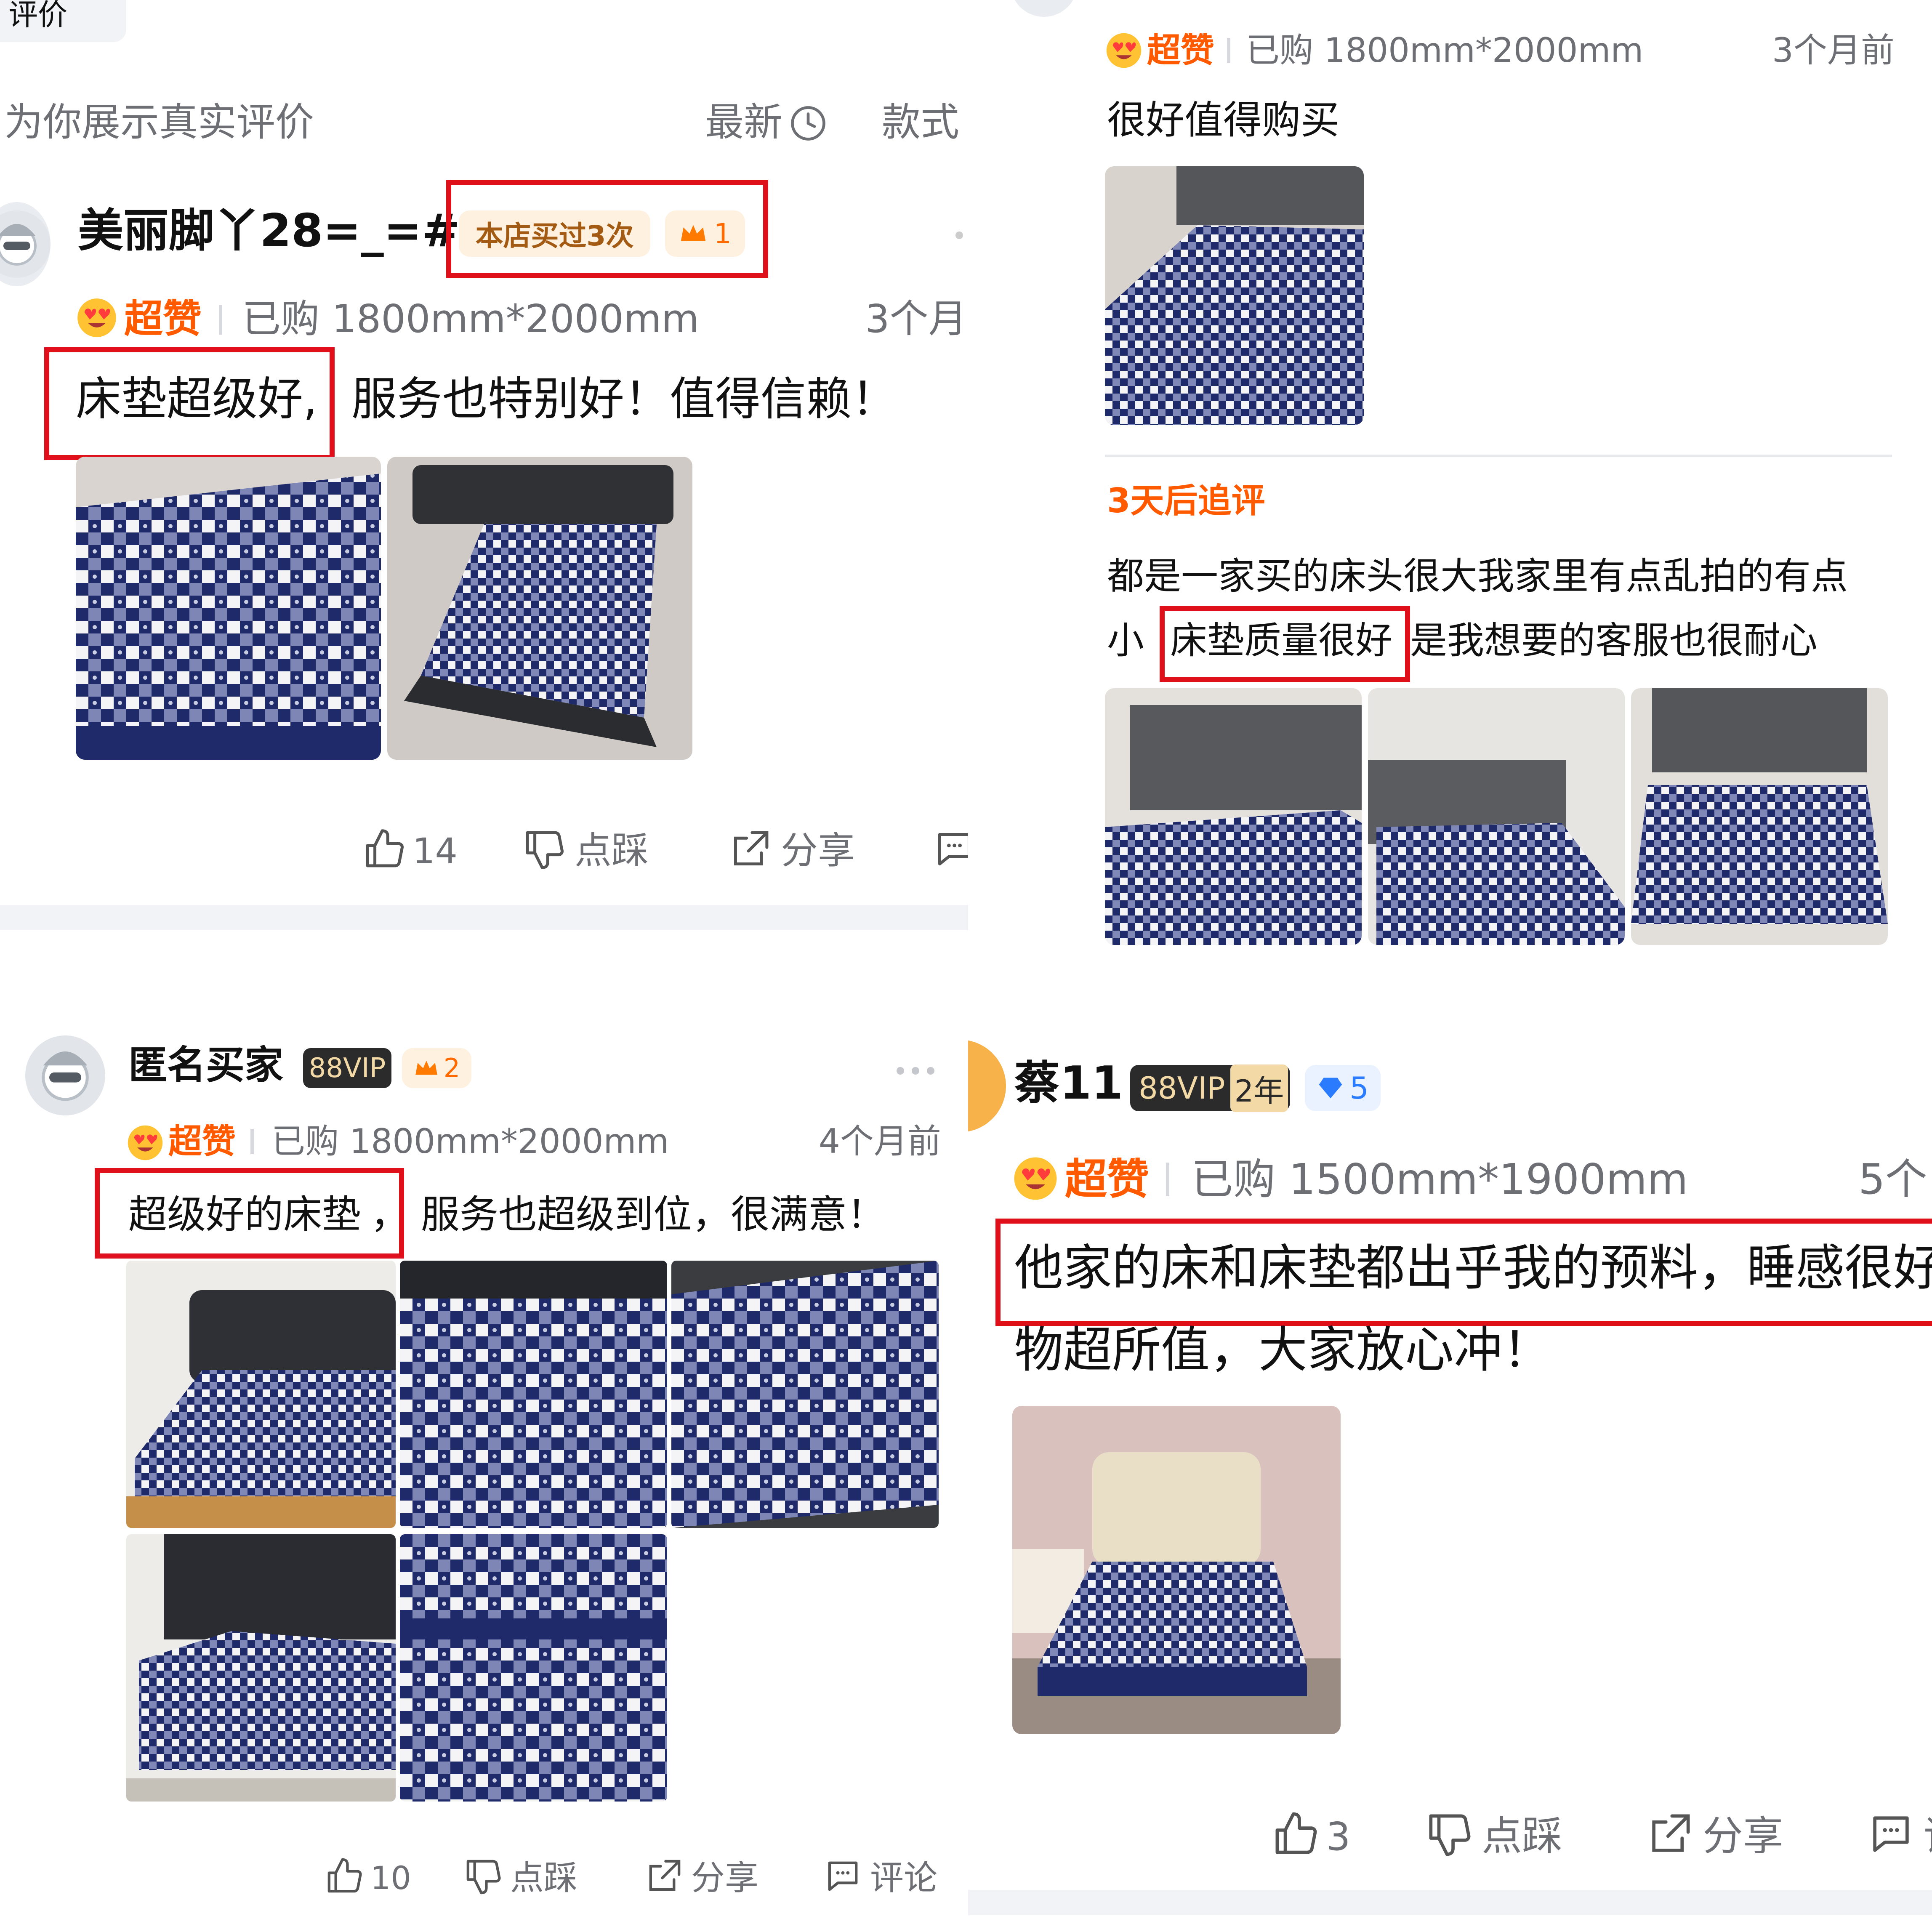 The height and width of the screenshot is (1932, 1932). I want to click on comment-button: 评论, so click(890, 1877).